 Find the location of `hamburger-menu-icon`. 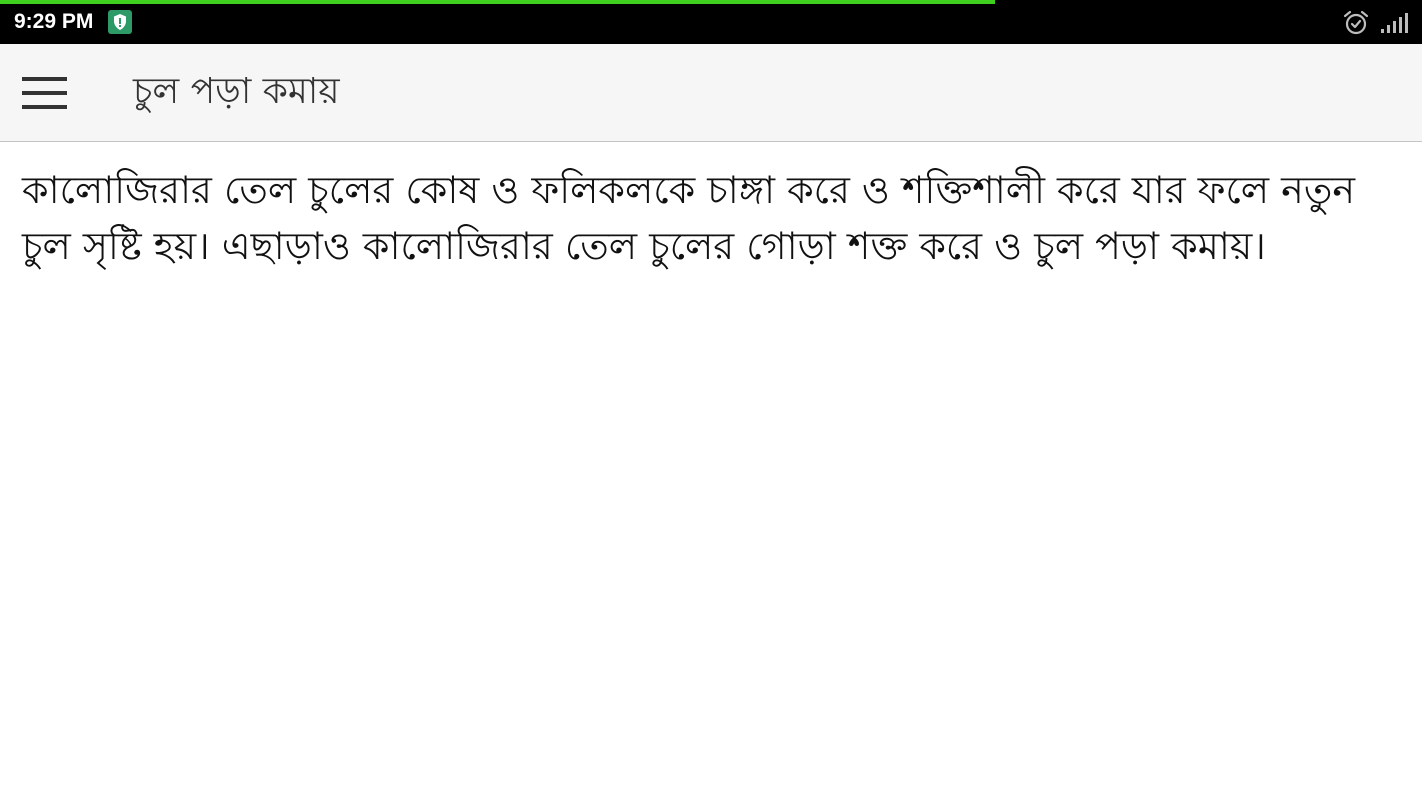

hamburger-menu-icon is located at coordinates (44, 93).